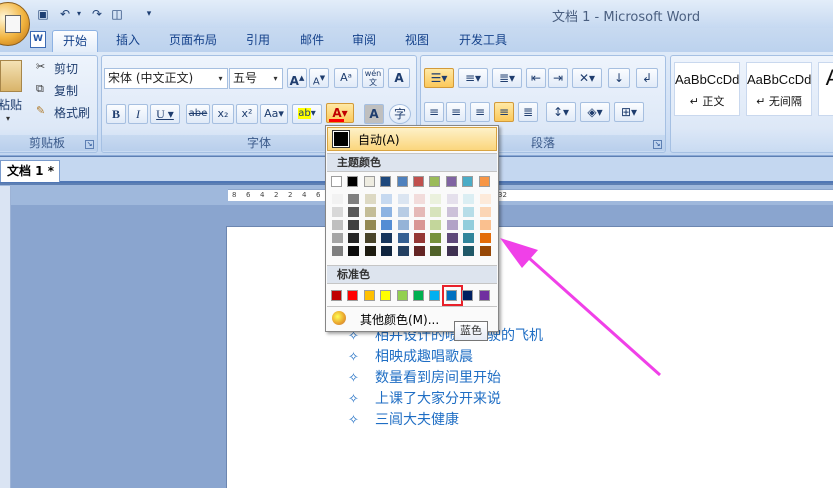  I want to click on horizontal-ruler: 86422468101214161820222426283032, so click(530, 195).